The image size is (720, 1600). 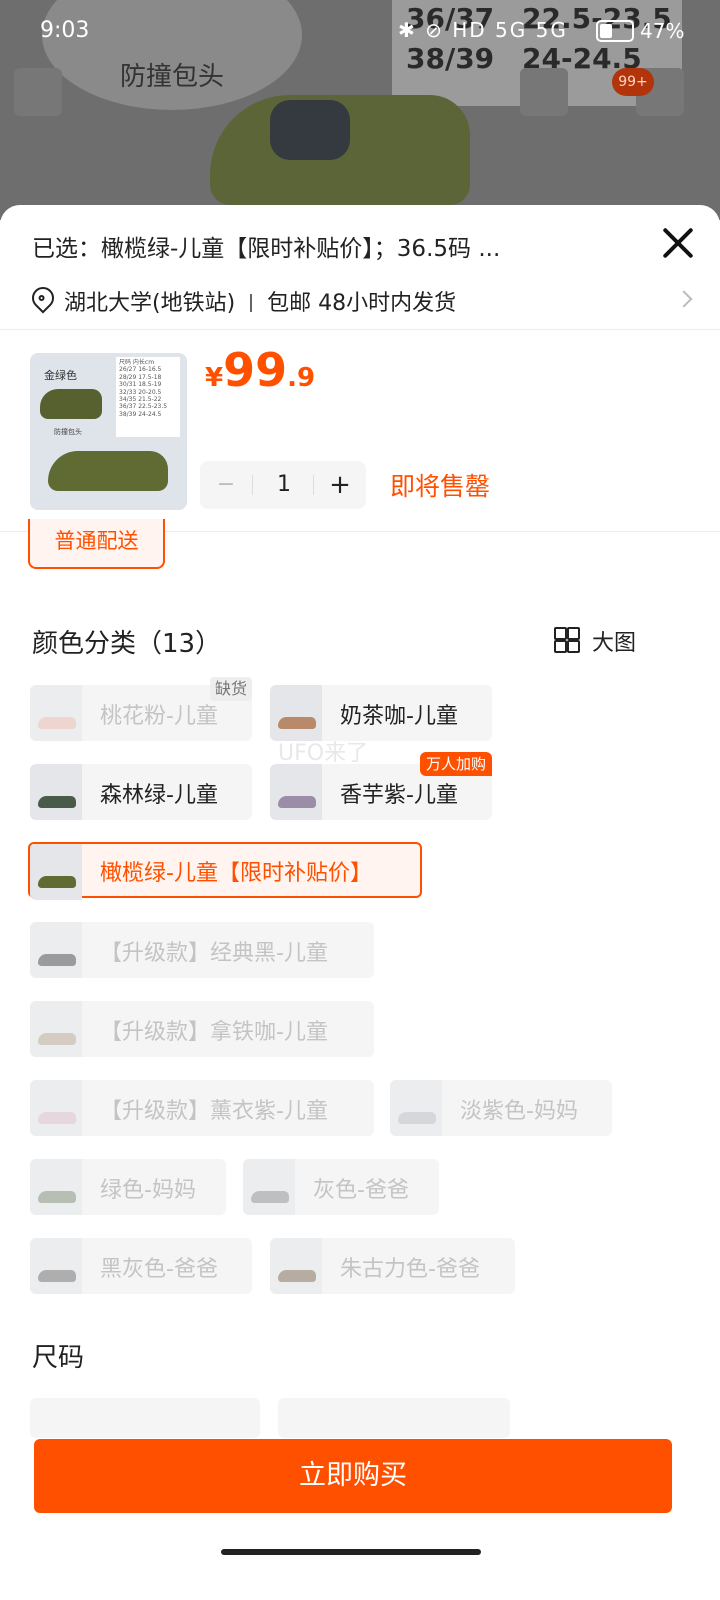 What do you see at coordinates (567, 640) in the screenshot?
I see `grid-view-icon` at bounding box center [567, 640].